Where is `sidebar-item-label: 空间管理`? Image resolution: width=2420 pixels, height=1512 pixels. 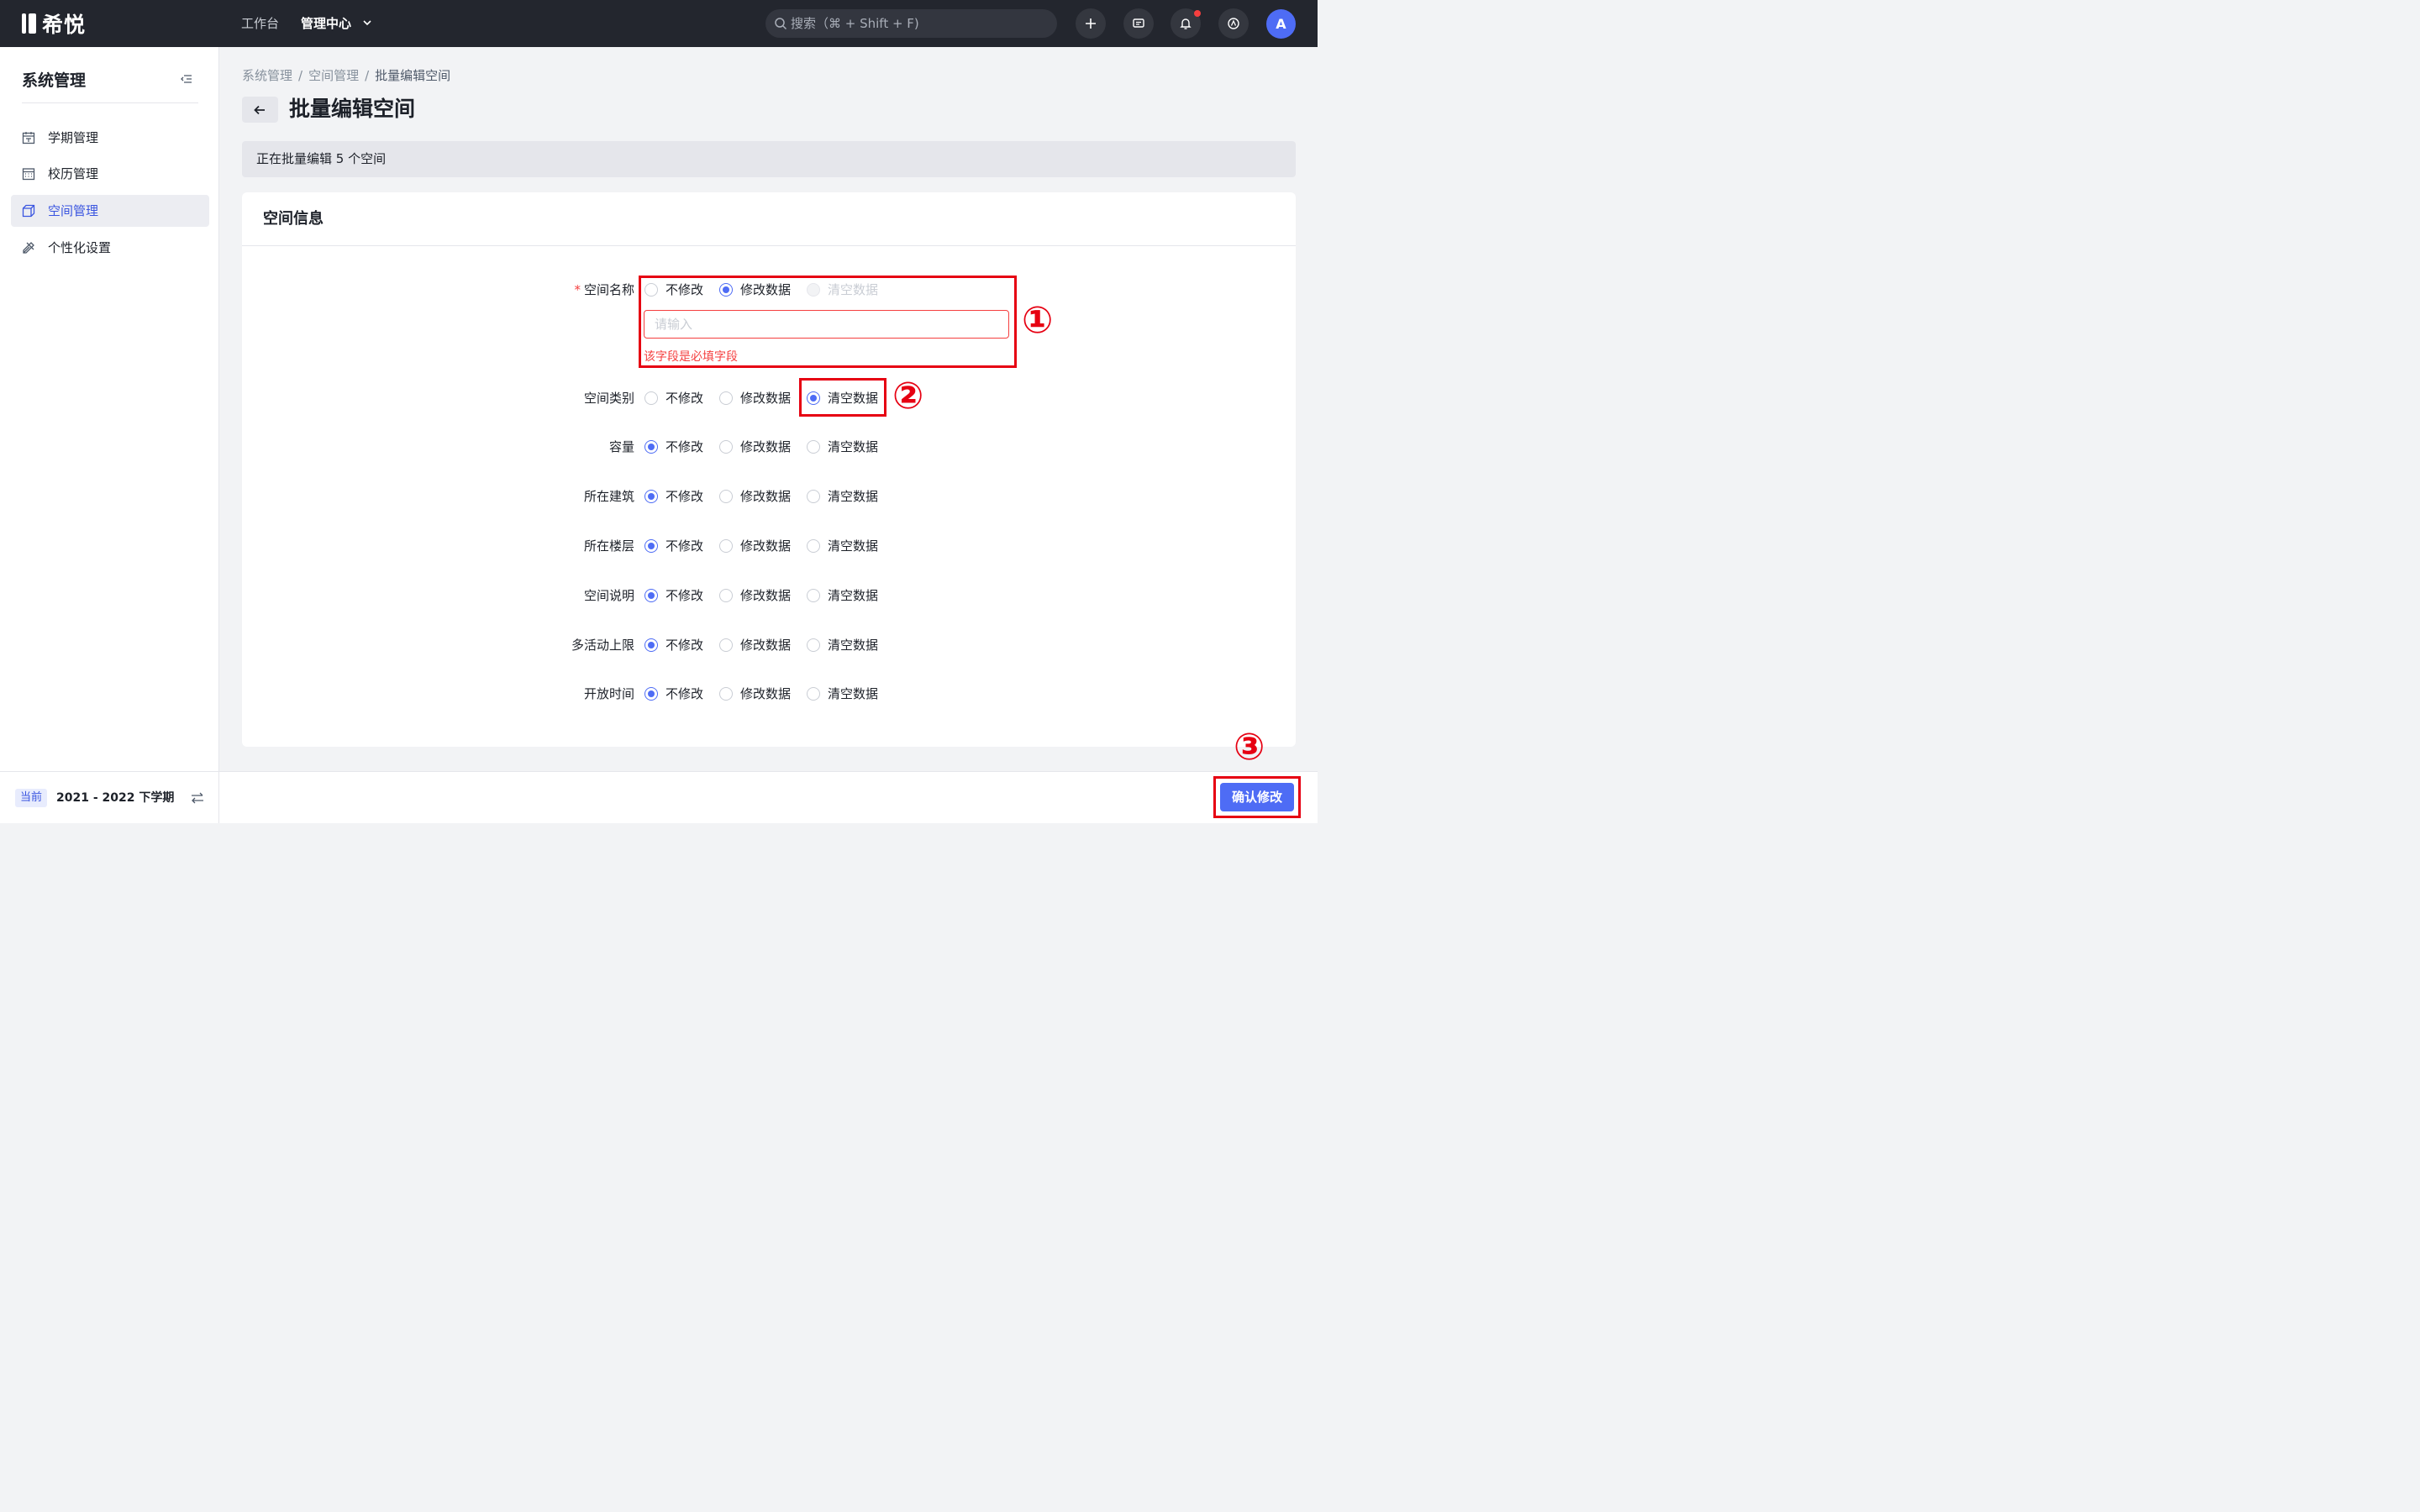 sidebar-item-label: 空间管理 is located at coordinates (73, 210).